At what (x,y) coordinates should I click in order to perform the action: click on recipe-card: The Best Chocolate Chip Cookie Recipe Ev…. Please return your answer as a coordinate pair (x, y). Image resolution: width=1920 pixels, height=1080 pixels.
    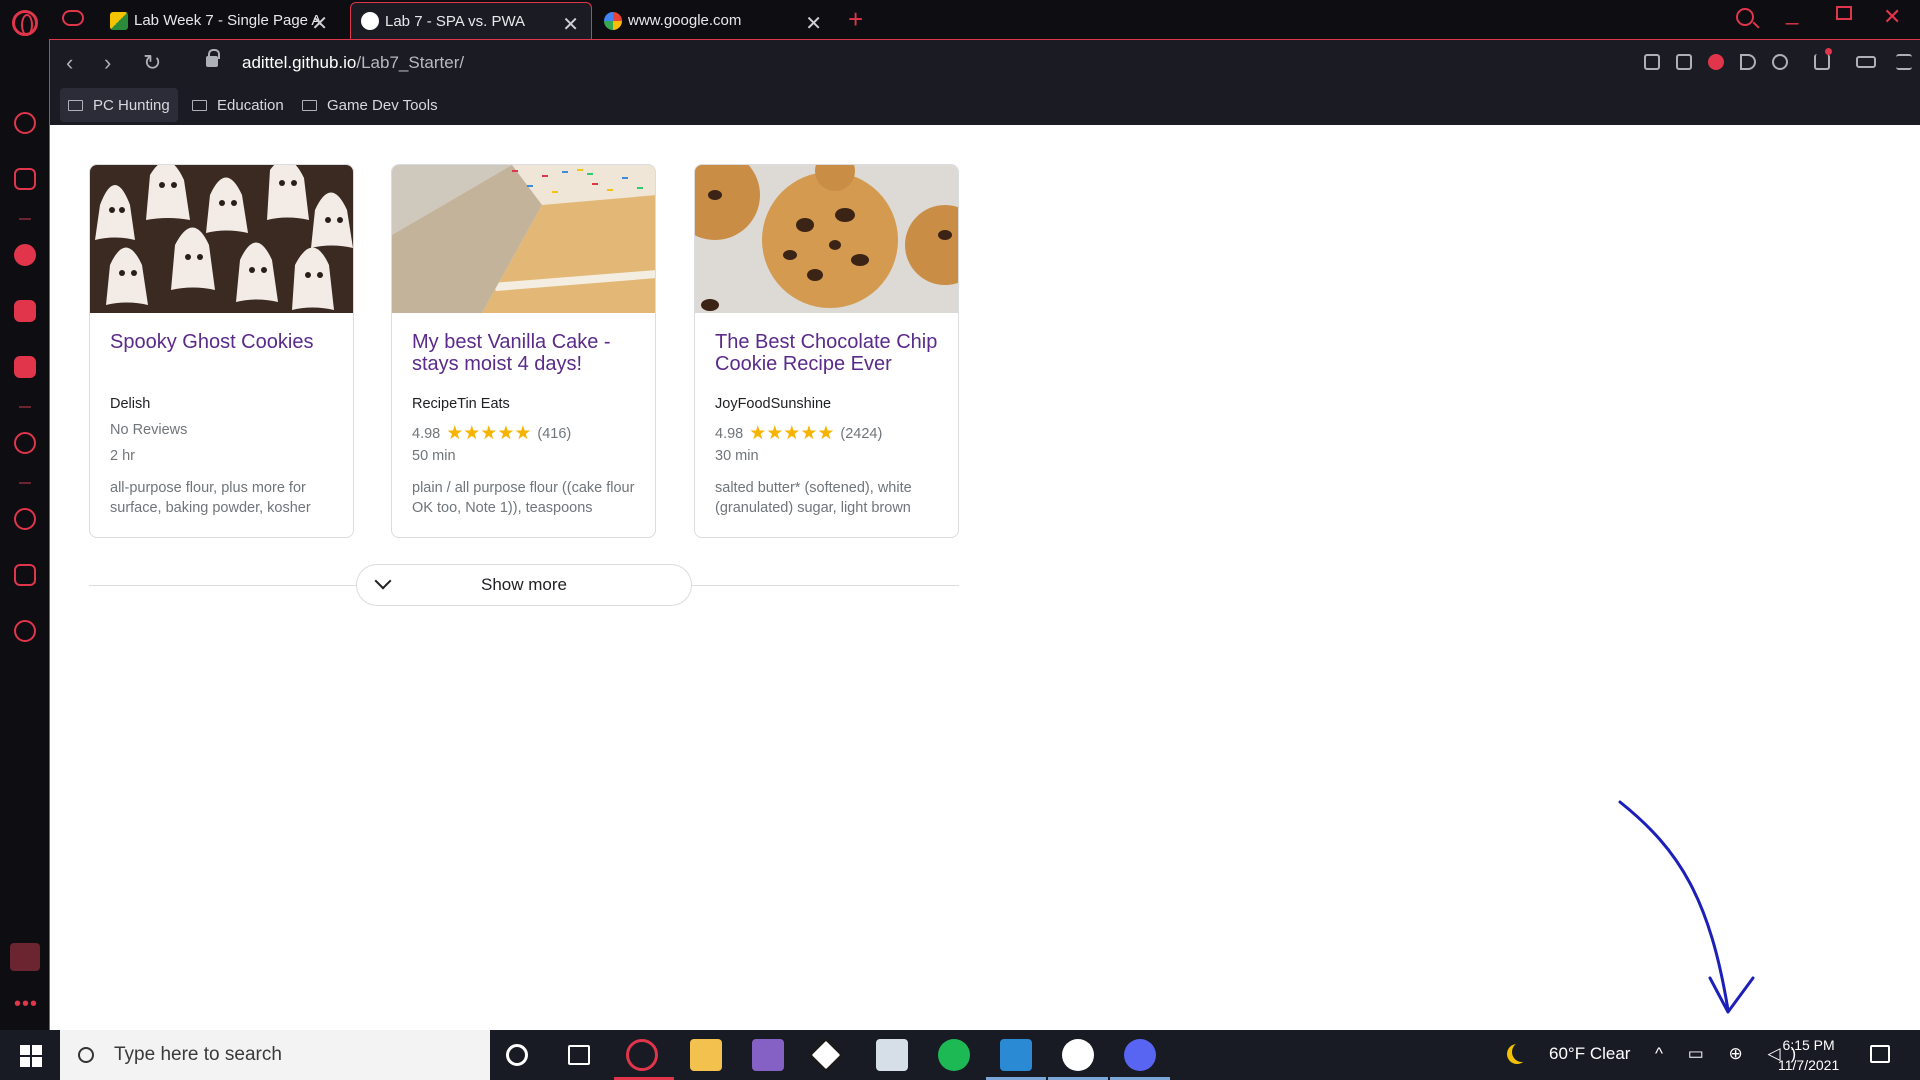
    Looking at the image, I should click on (826, 351).